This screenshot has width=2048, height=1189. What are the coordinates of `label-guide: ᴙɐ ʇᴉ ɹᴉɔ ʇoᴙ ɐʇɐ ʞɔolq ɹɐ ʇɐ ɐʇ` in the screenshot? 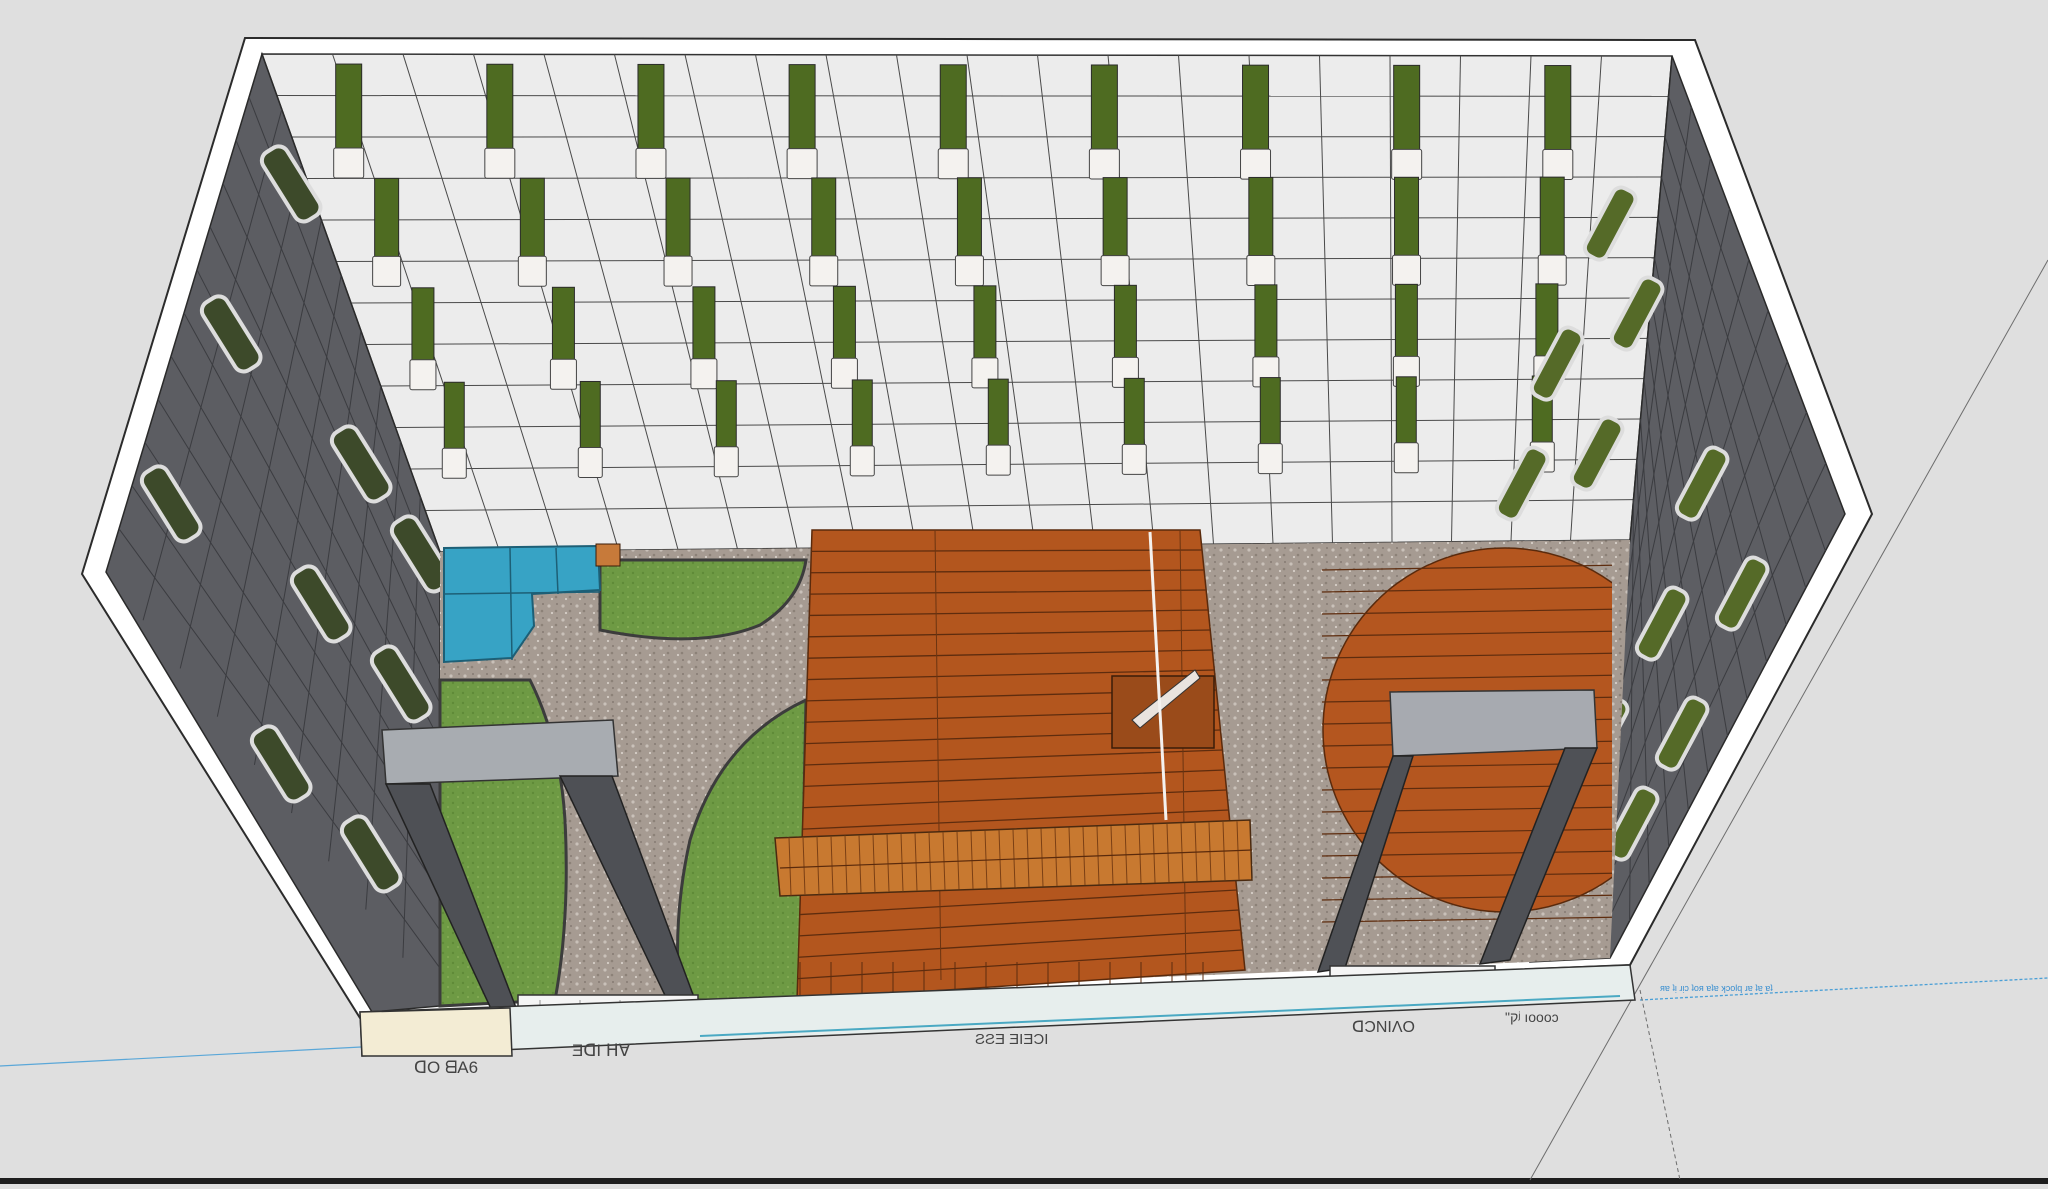 It's located at (1716, 988).